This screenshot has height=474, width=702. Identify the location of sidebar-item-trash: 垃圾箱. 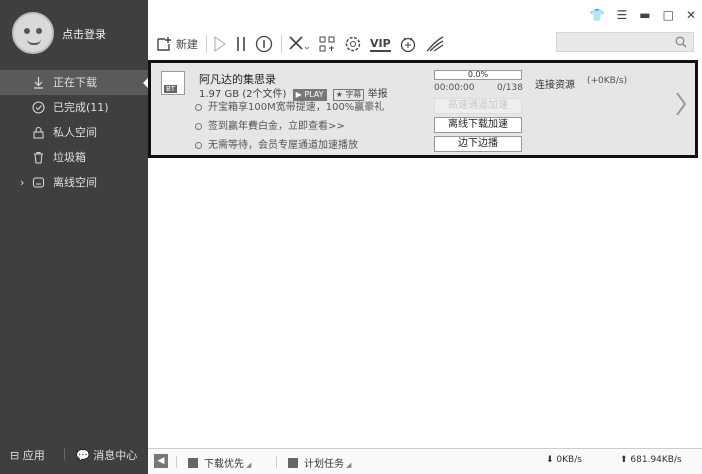
(74, 157).